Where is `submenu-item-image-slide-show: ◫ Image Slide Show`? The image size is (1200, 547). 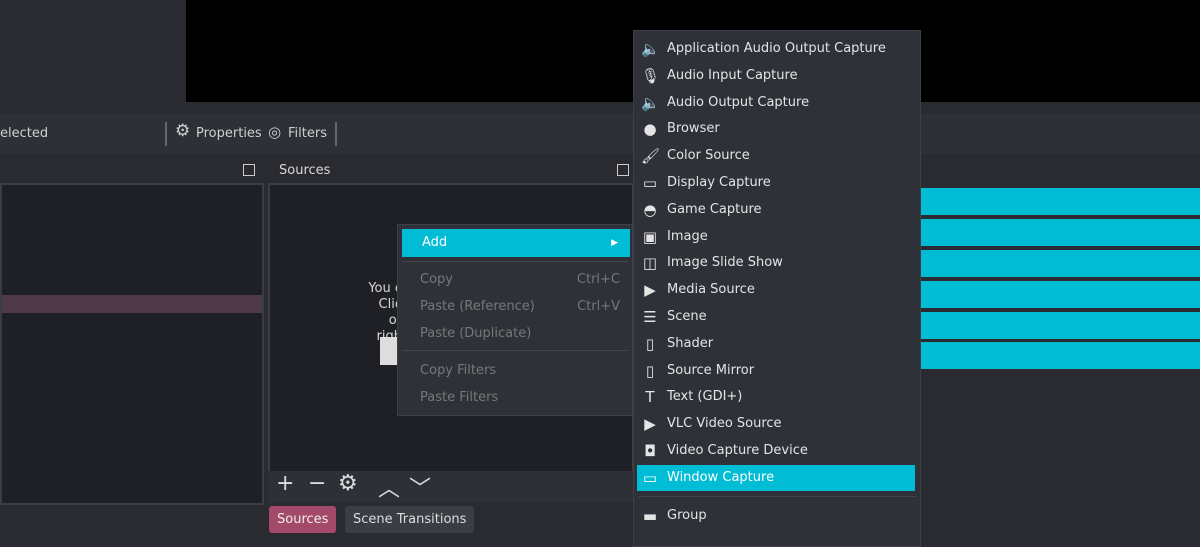 submenu-item-image-slide-show: ◫ Image Slide Show is located at coordinates (777, 263).